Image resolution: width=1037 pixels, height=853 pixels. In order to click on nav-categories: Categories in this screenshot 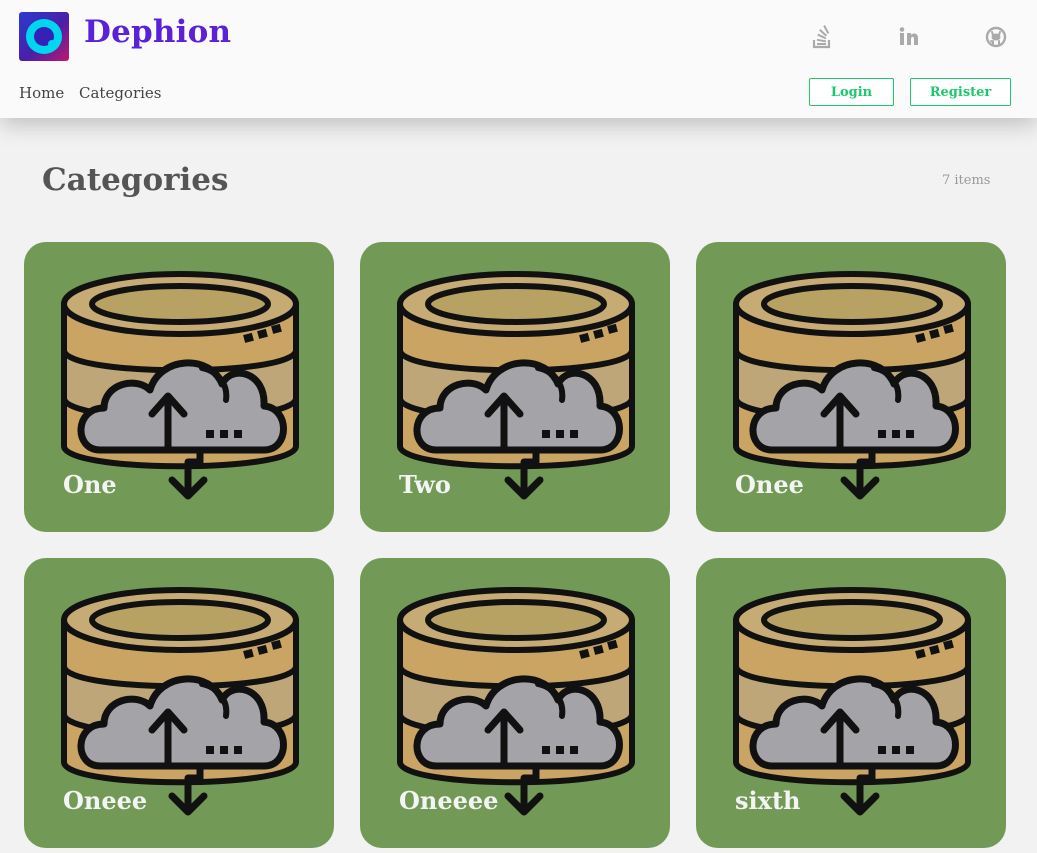, I will do `click(120, 93)`.